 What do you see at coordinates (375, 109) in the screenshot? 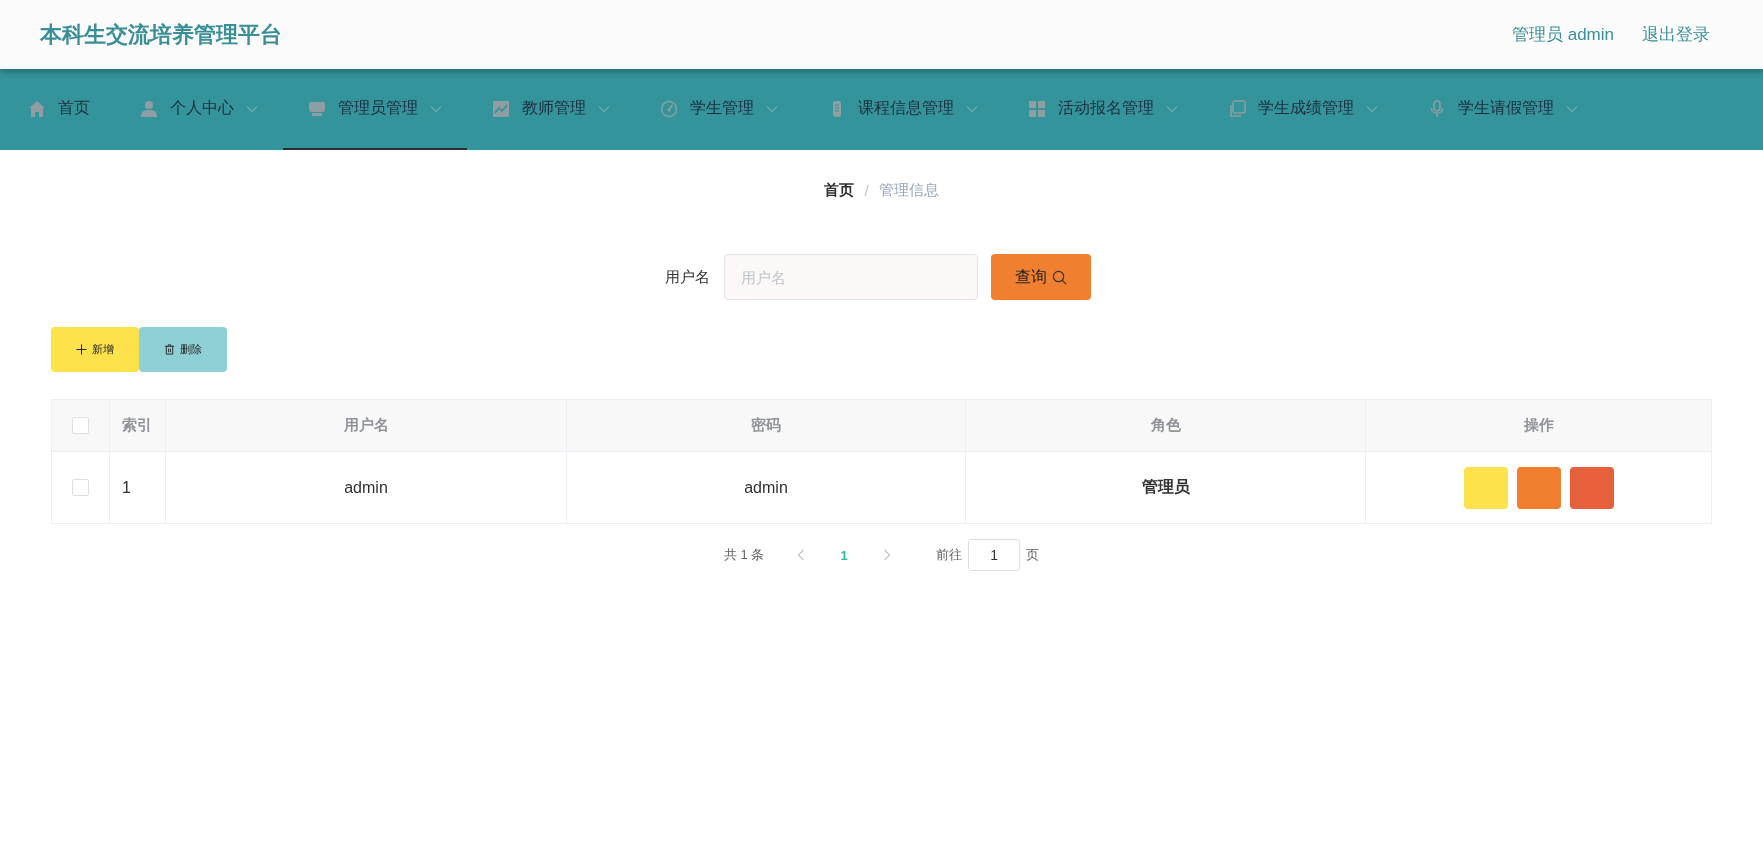
I see `nav-menu-item: 管理员管理` at bounding box center [375, 109].